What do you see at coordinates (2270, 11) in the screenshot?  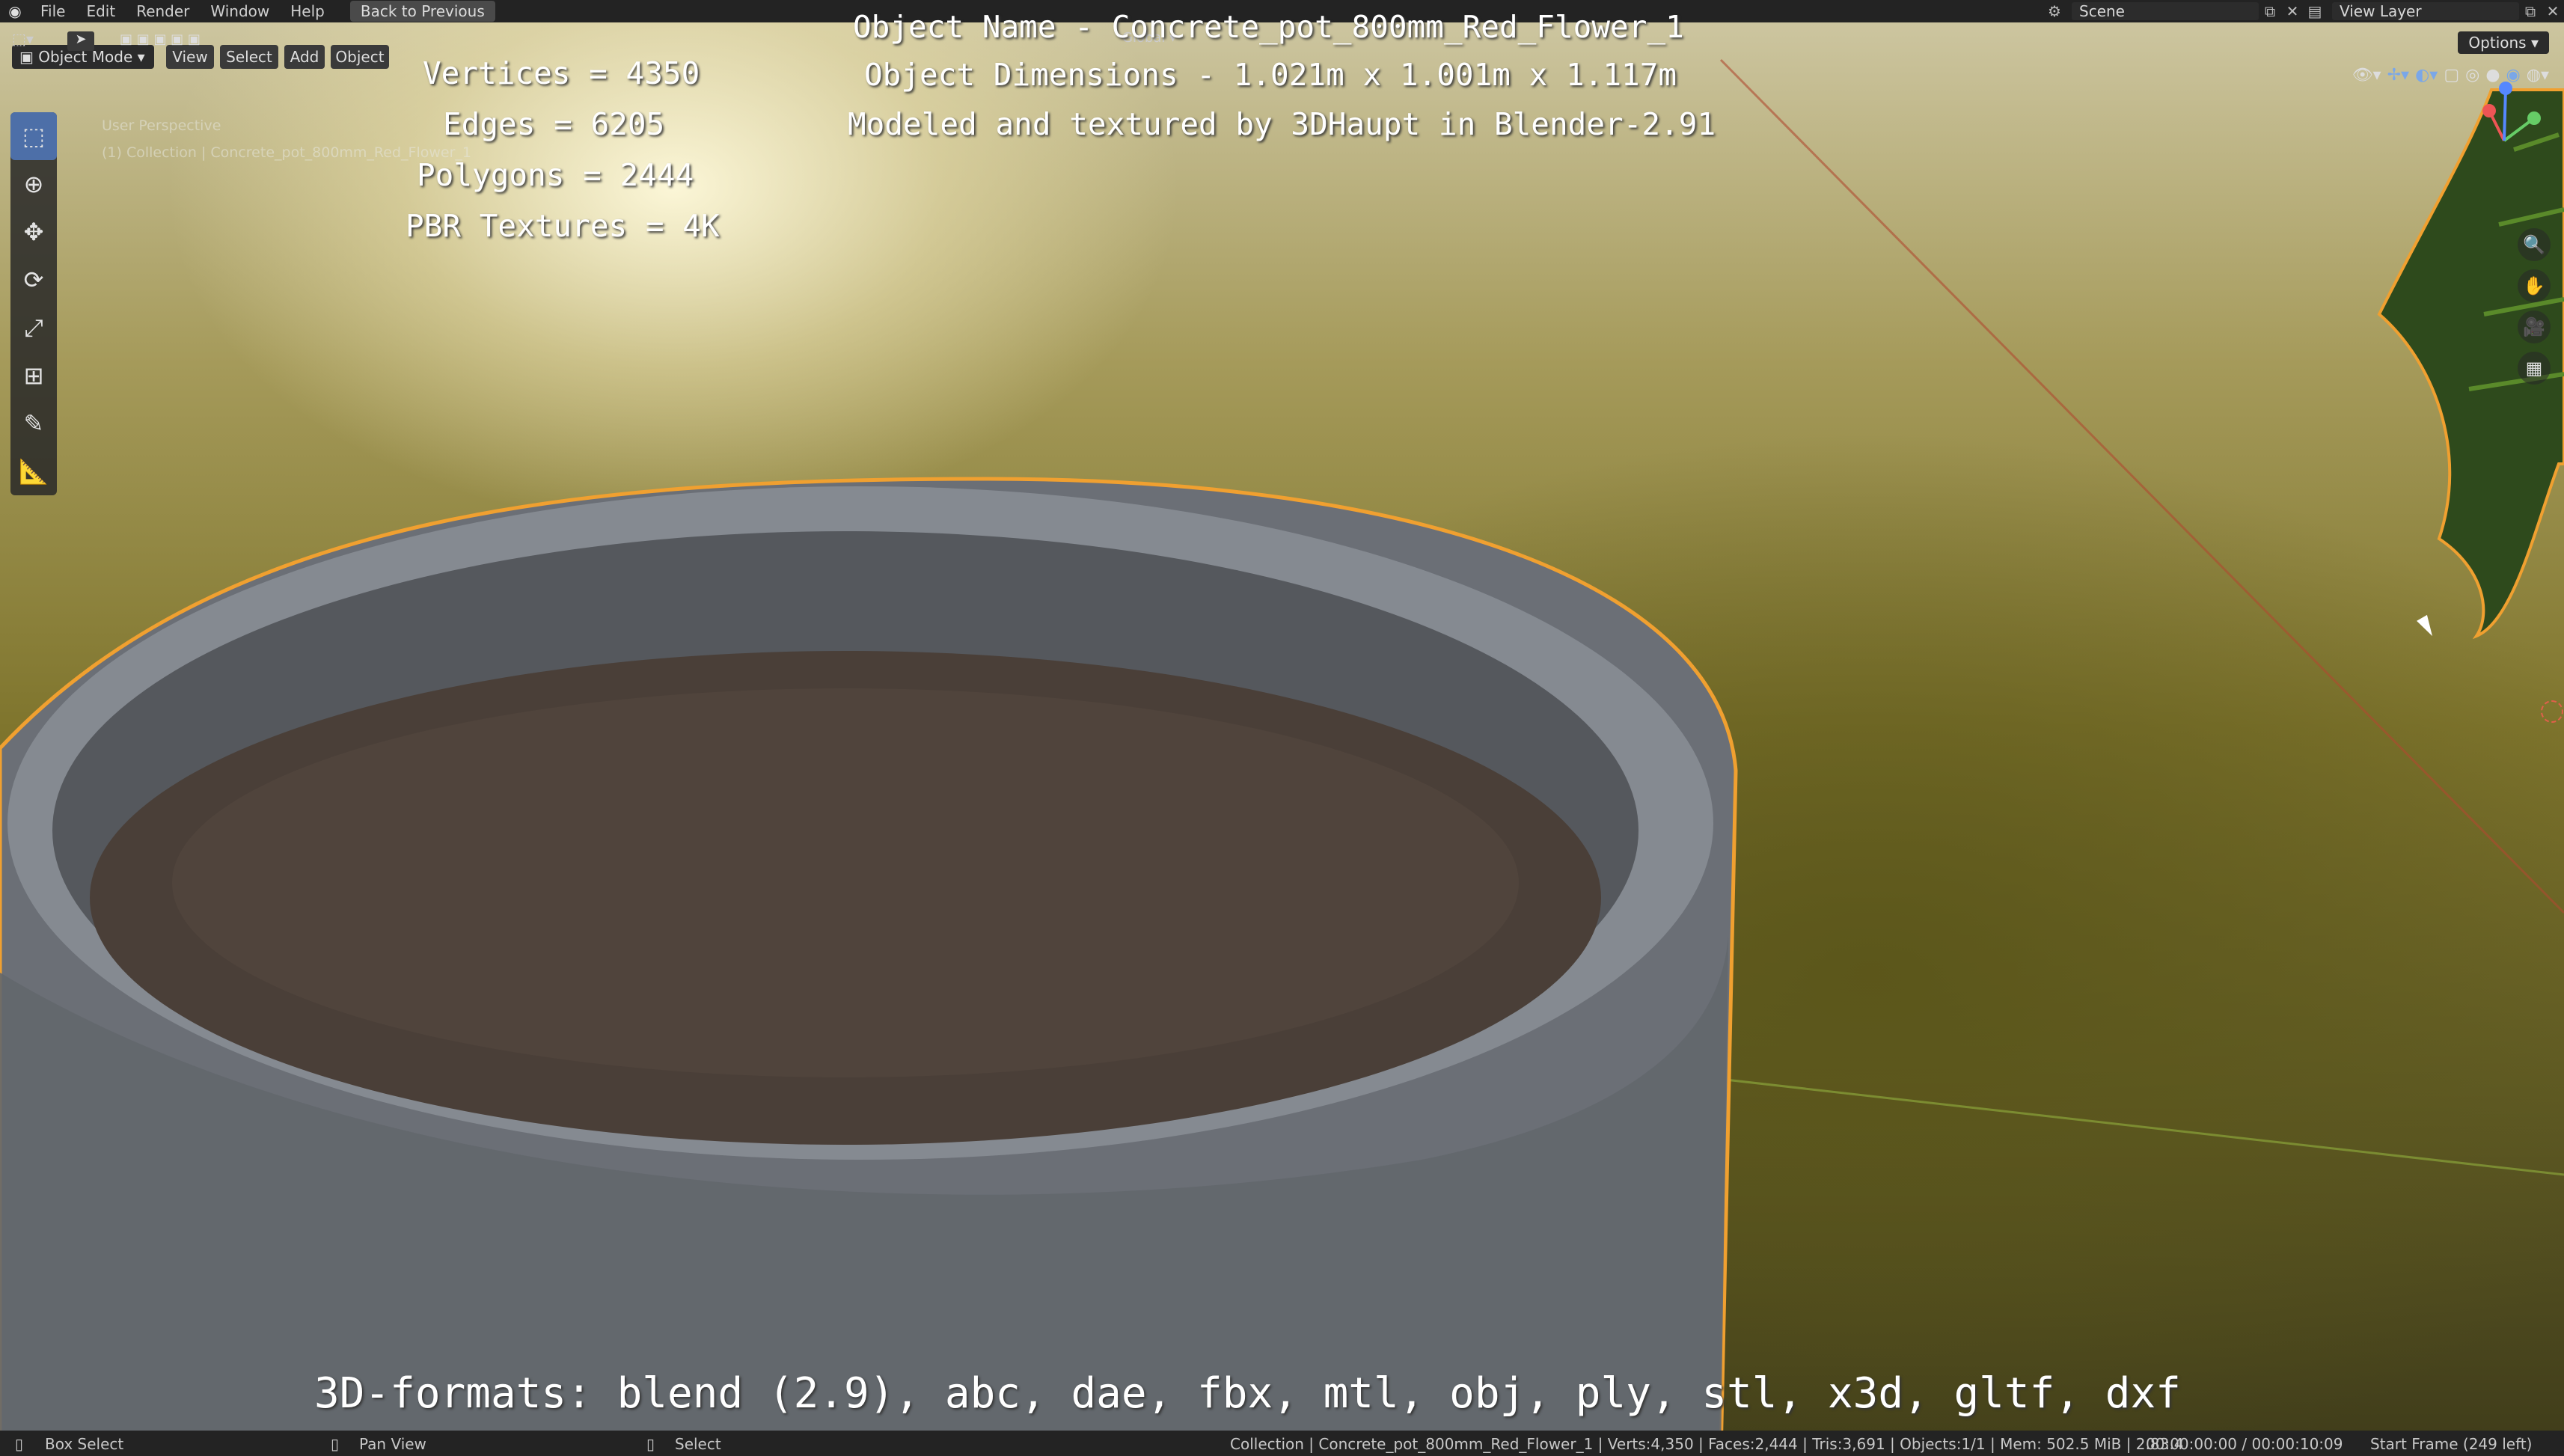 I see `copy-scene-icon: ⧉` at bounding box center [2270, 11].